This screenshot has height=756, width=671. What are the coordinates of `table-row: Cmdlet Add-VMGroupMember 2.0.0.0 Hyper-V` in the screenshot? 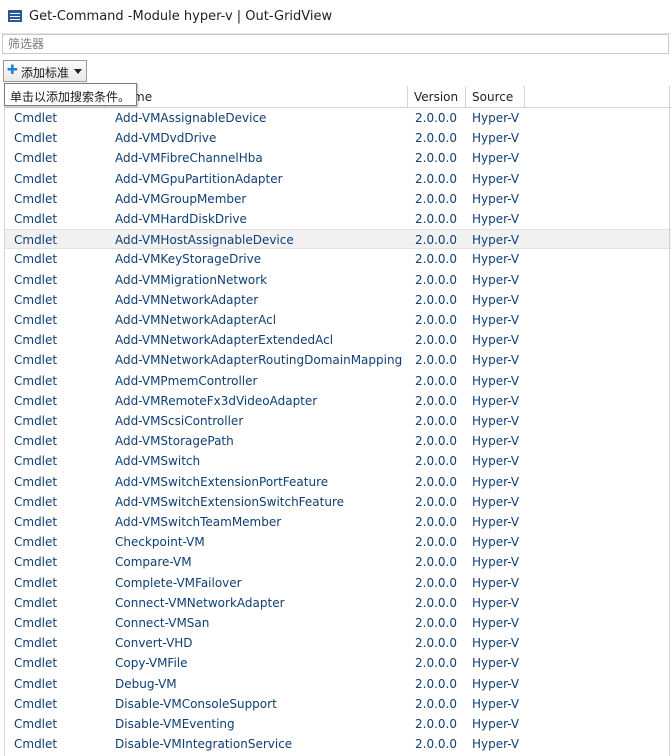 It's located at (338, 199).